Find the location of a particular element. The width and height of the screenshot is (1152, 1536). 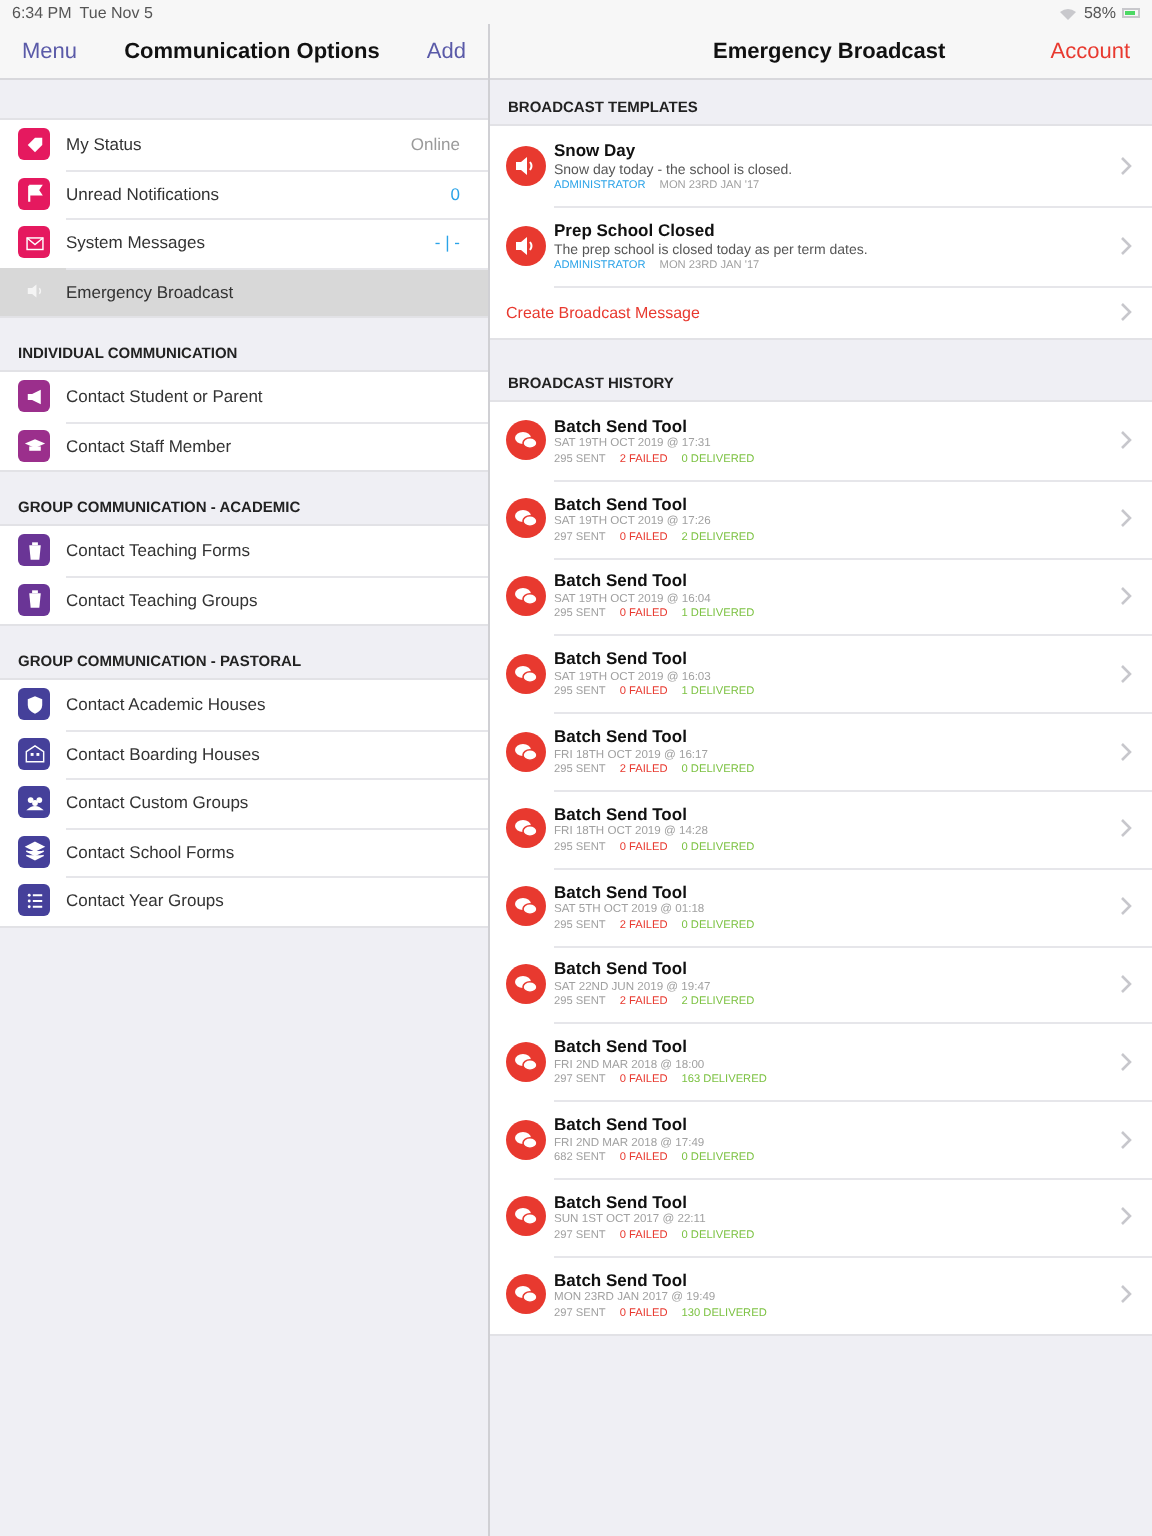

menu-button: Menu is located at coordinates (50, 51).